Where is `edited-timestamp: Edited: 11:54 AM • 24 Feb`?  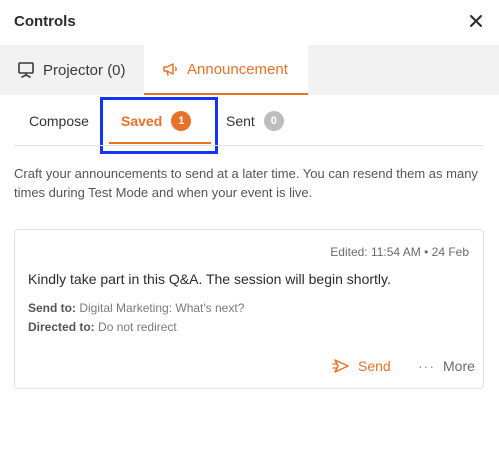
edited-timestamp: Edited: 11:54 AM • 24 Feb is located at coordinates (399, 252).